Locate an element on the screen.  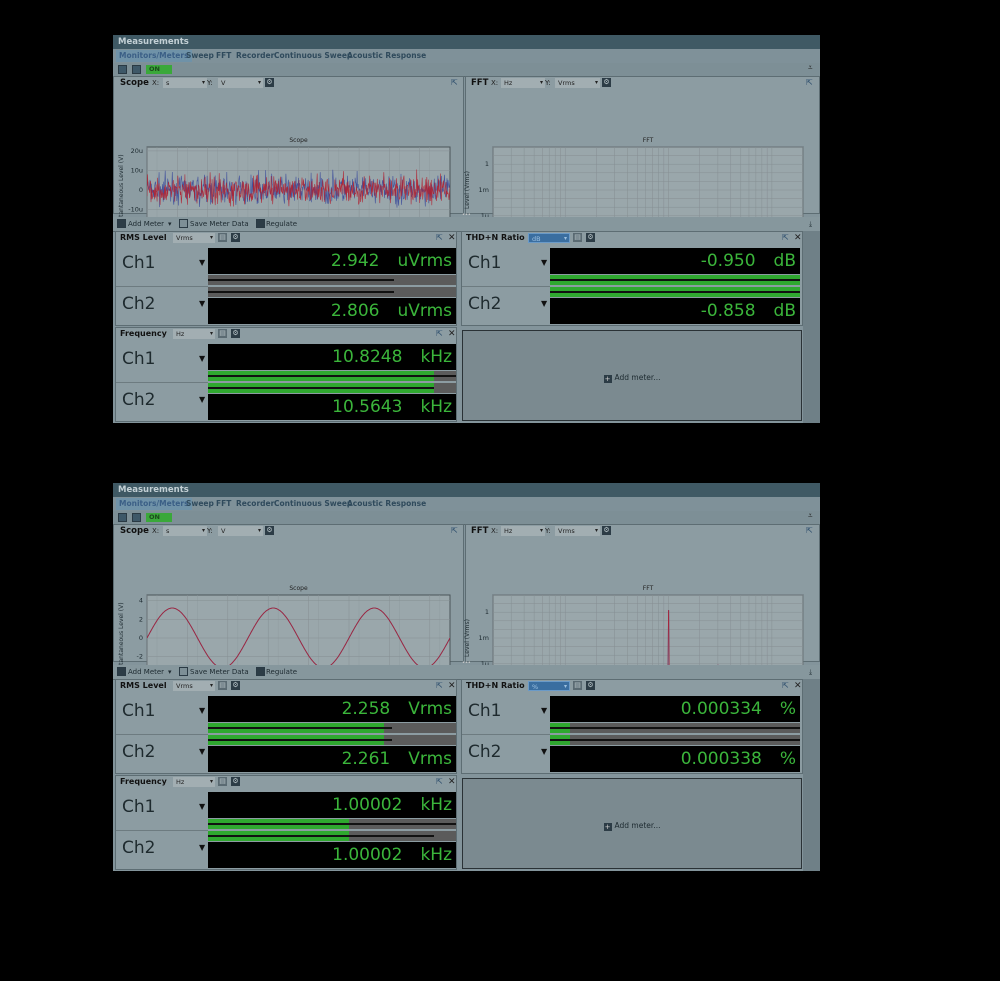
channel-unit: dB is located at coordinates (784, 261).